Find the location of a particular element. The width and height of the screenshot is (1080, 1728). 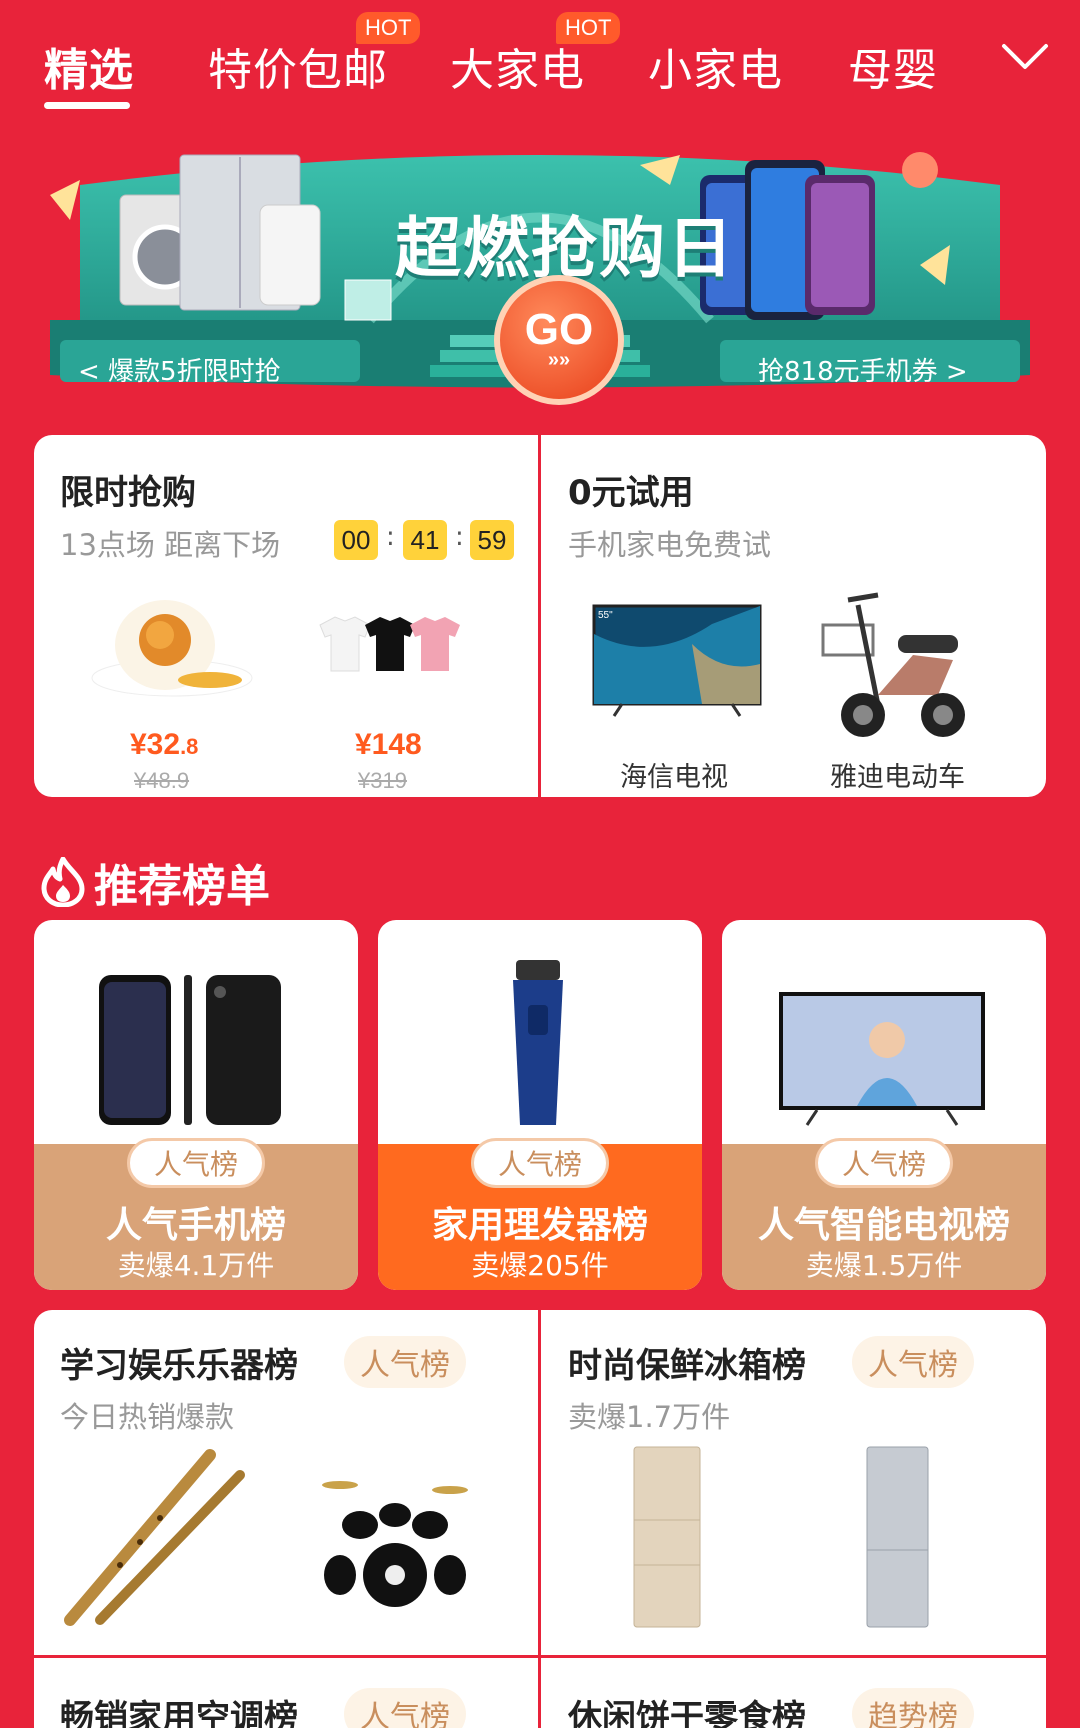

instruments-list-title: 学习娱乐乐器榜 is located at coordinates (179, 1362).